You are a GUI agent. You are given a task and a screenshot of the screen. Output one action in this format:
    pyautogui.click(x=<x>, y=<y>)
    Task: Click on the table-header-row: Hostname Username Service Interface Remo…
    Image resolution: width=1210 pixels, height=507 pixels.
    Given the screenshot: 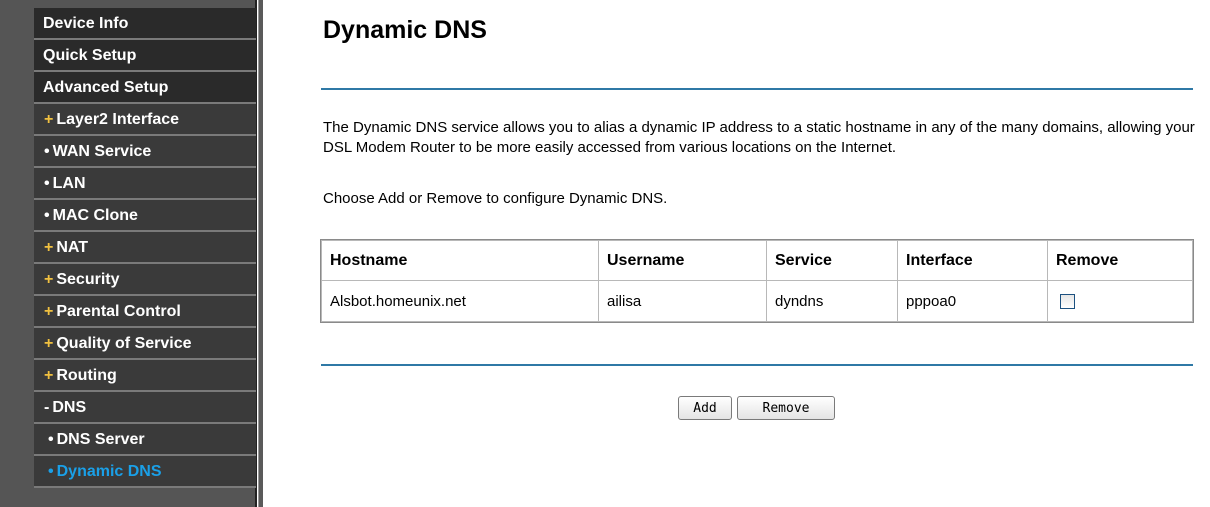 What is the action you would take?
    pyautogui.click(x=757, y=260)
    